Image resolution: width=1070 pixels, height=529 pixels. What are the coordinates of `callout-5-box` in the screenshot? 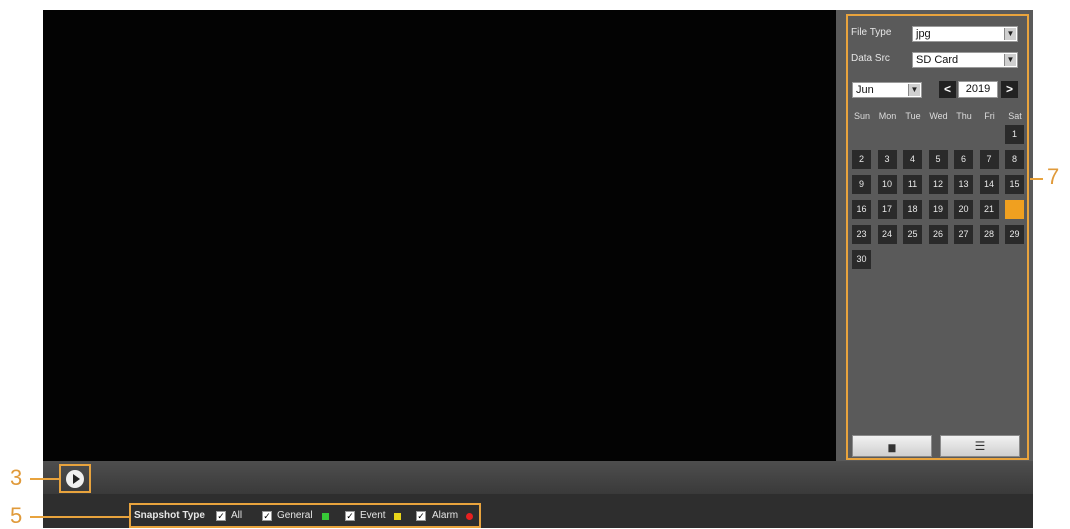 It's located at (305, 515).